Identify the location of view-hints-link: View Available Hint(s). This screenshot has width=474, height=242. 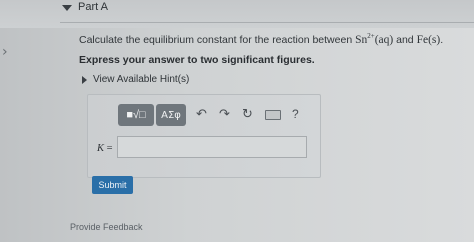
(135, 79).